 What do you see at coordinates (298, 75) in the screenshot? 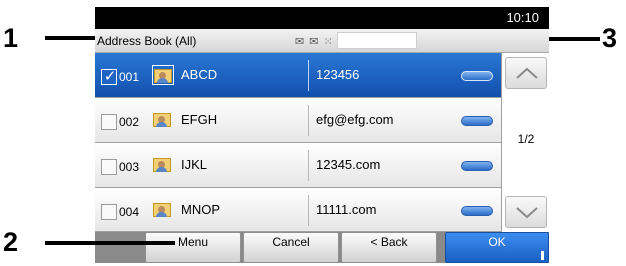
I see `list-item: ✓ 001 ABCD 123456` at bounding box center [298, 75].